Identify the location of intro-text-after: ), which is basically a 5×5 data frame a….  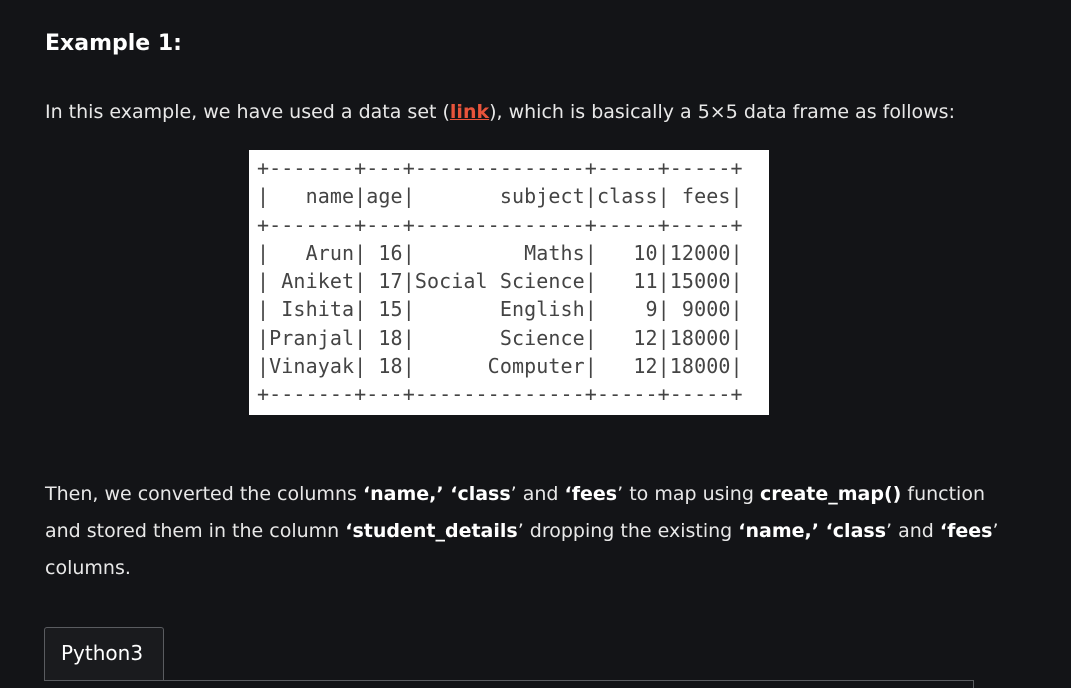
(722, 112).